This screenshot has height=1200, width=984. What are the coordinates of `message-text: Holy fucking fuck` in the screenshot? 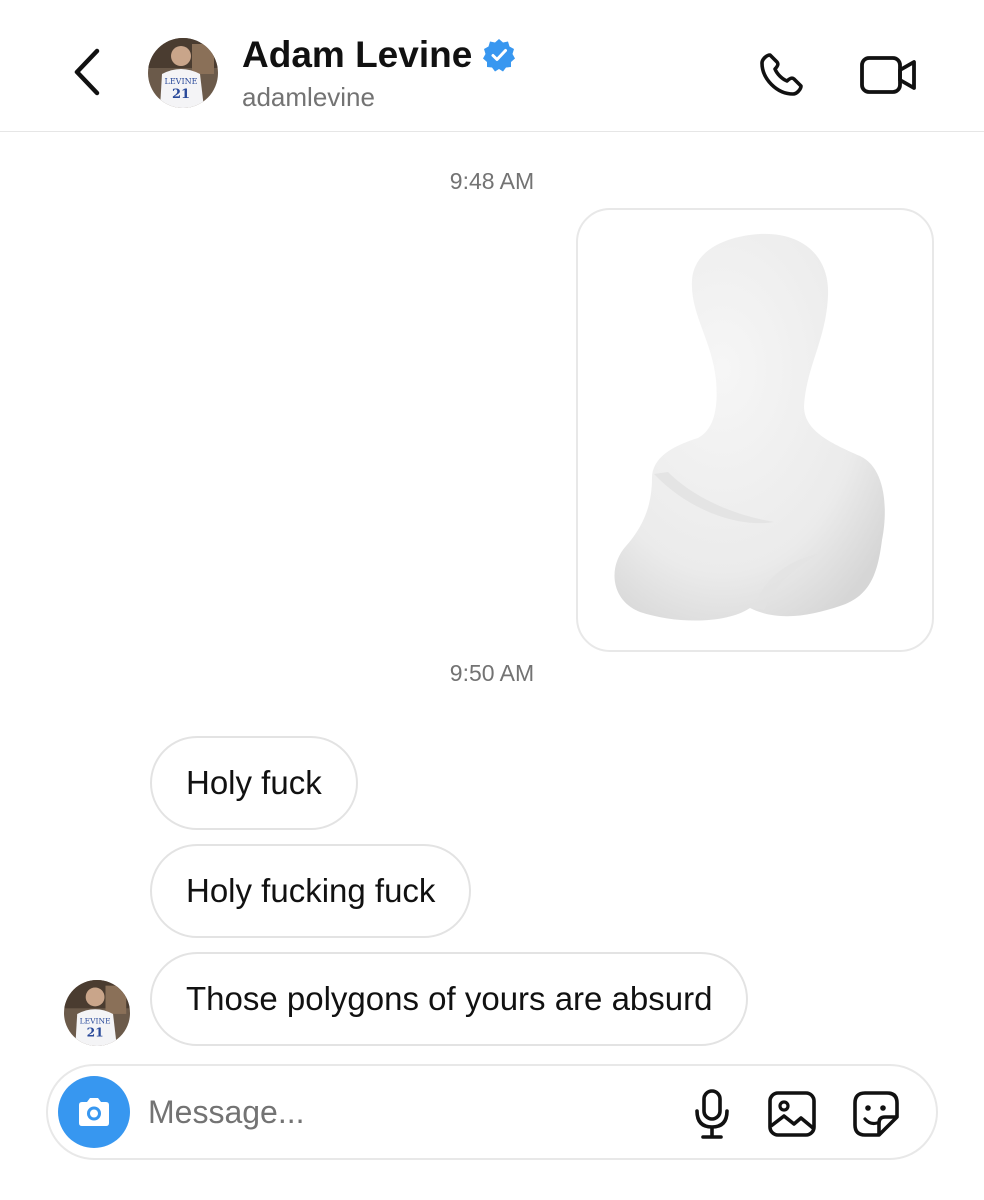 It's located at (311, 890).